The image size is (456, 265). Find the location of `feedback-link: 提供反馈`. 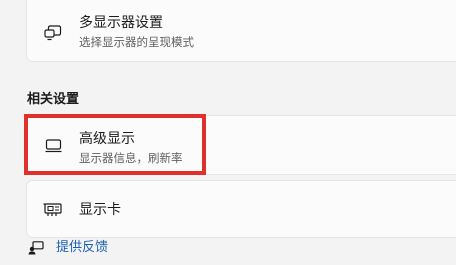

feedback-link: 提供反馈 is located at coordinates (68, 248).